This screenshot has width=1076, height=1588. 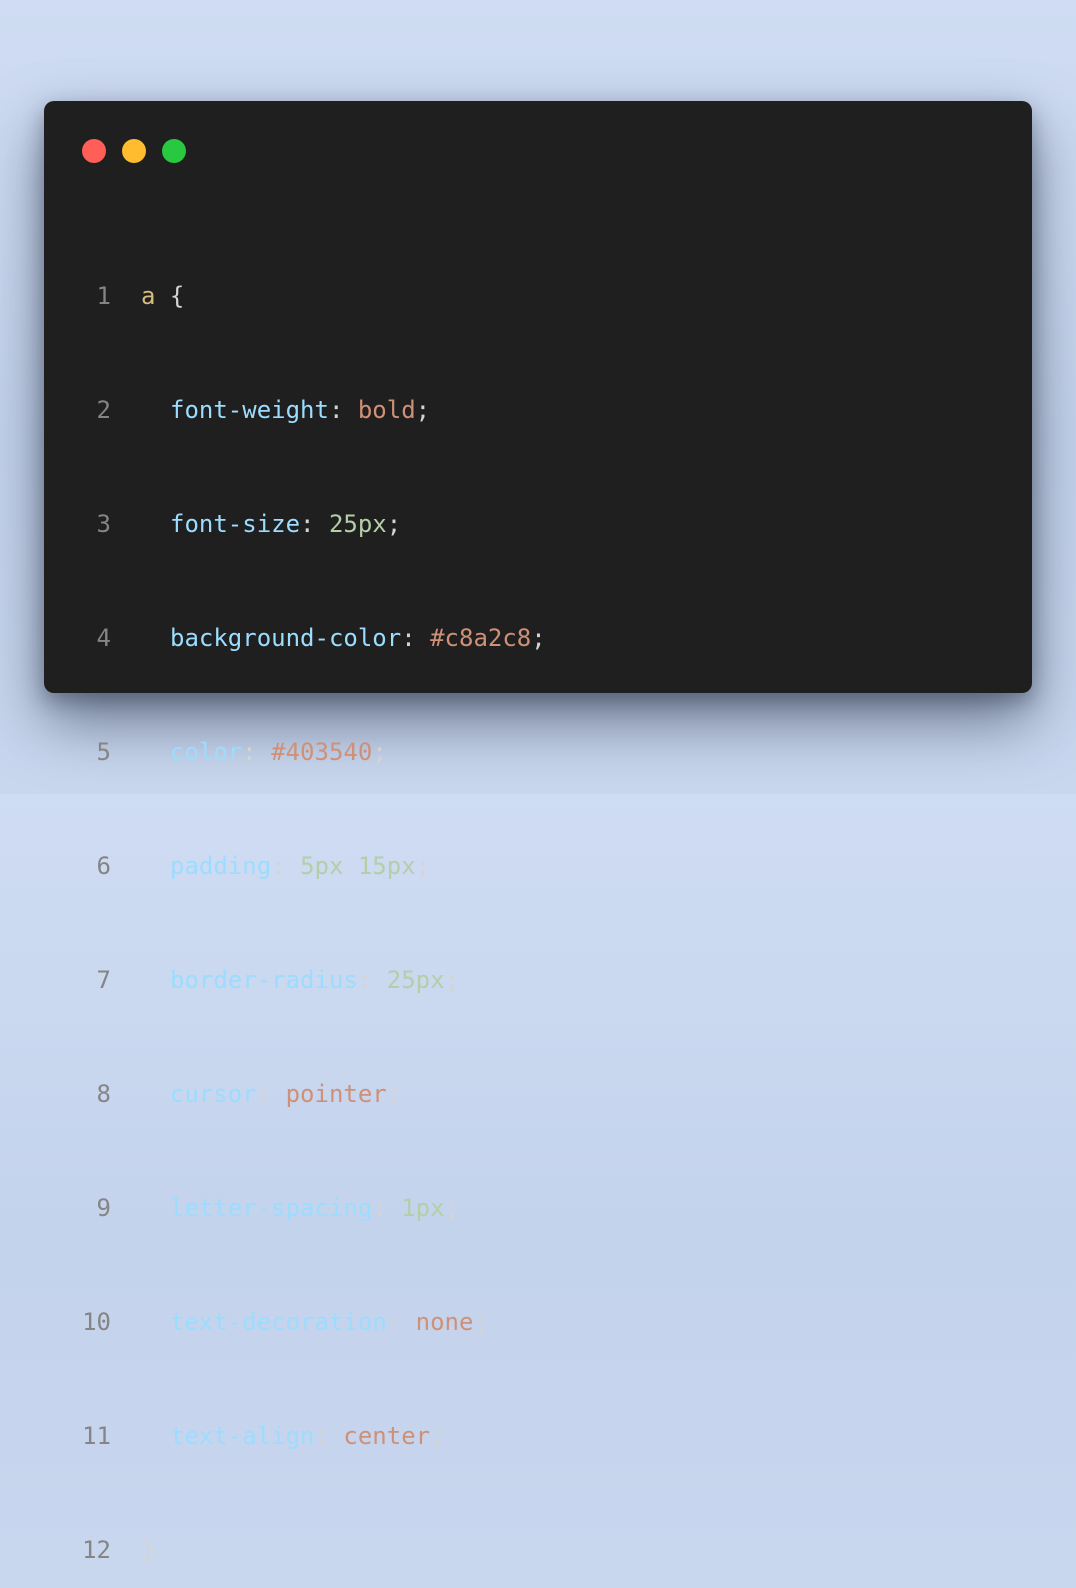 I want to click on code-line: 12}, so click(x=295, y=1550).